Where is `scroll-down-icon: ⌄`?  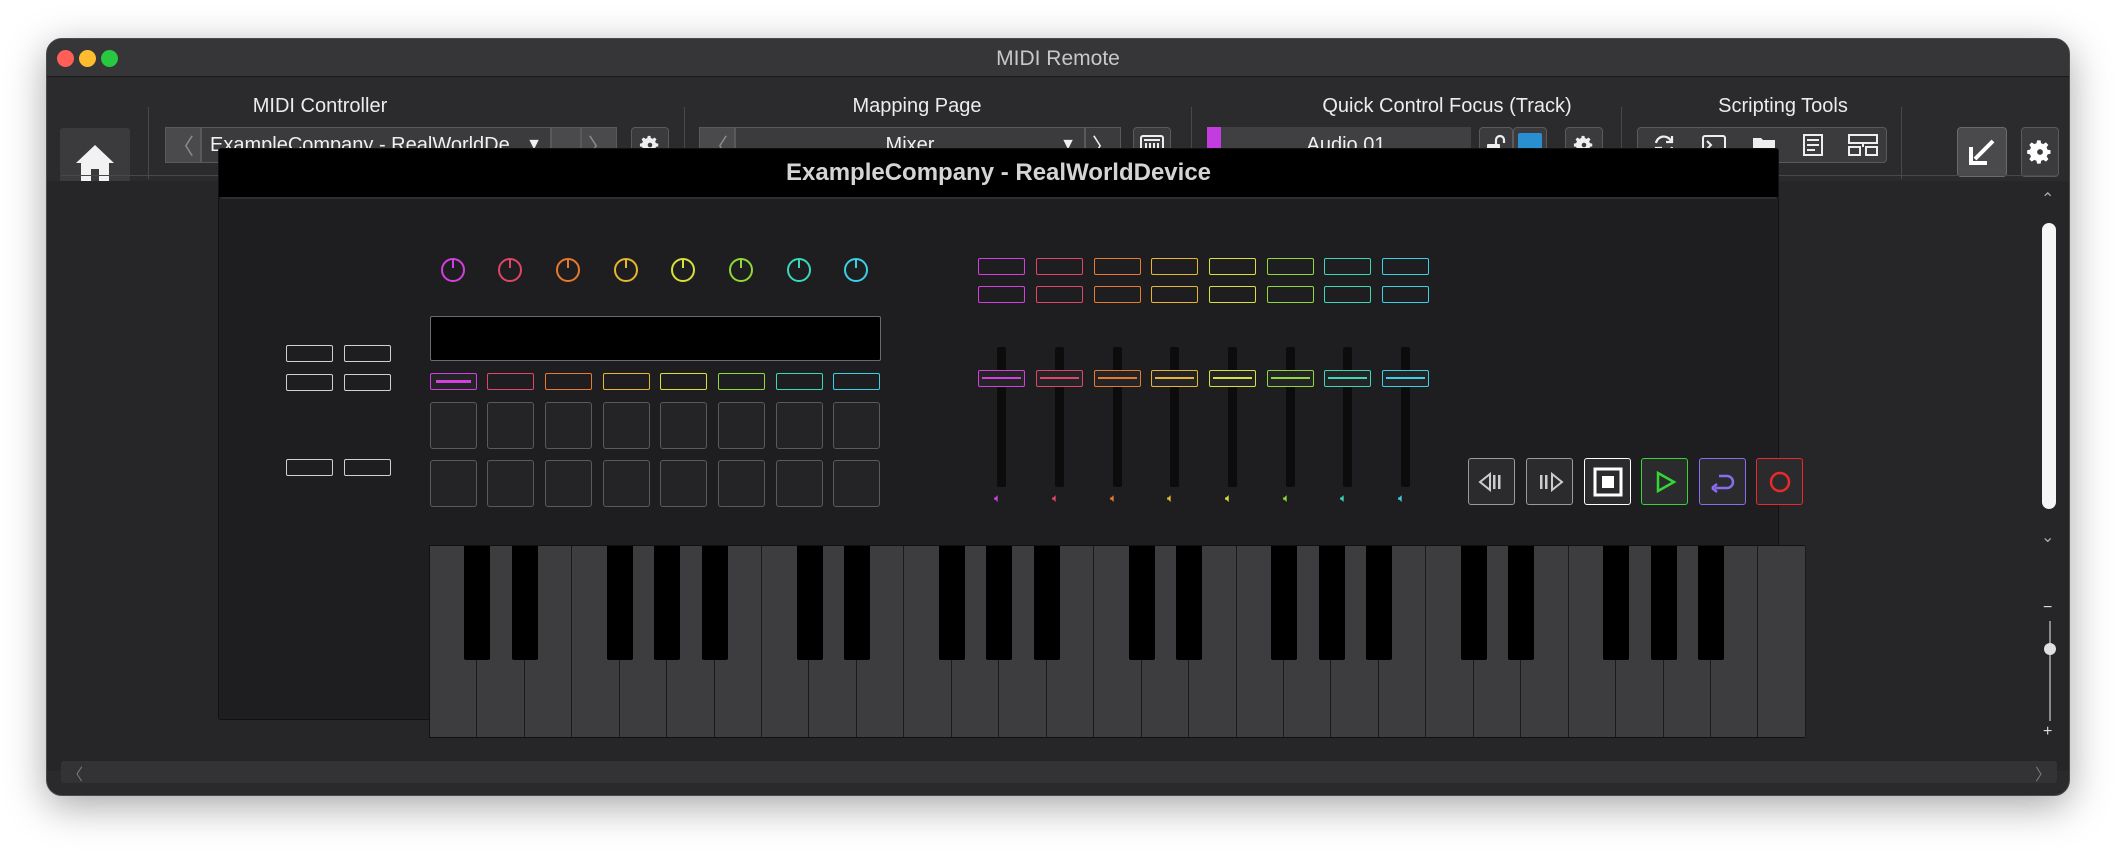 scroll-down-icon: ⌄ is located at coordinates (2047, 537).